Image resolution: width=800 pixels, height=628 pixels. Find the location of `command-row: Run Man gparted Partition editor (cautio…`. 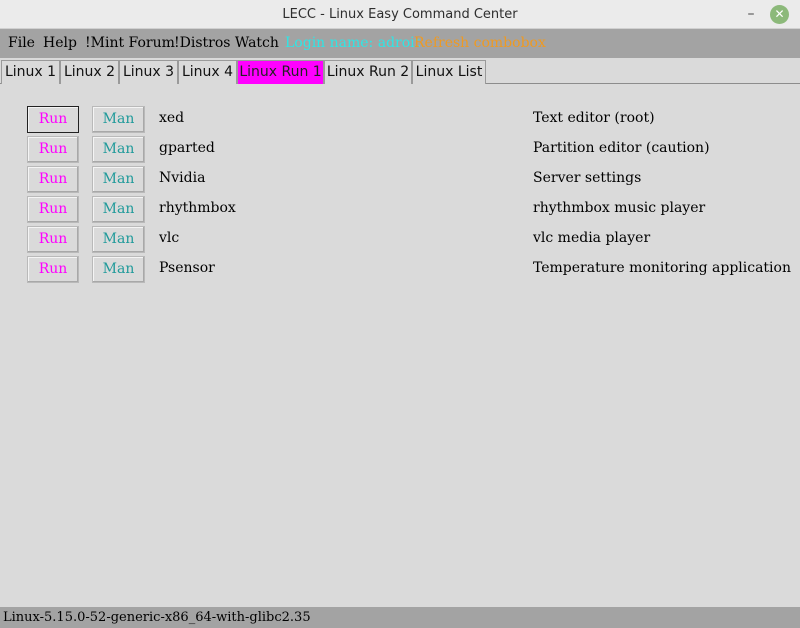

command-row: Run Man gparted Partition editor (cautio… is located at coordinates (400, 149).